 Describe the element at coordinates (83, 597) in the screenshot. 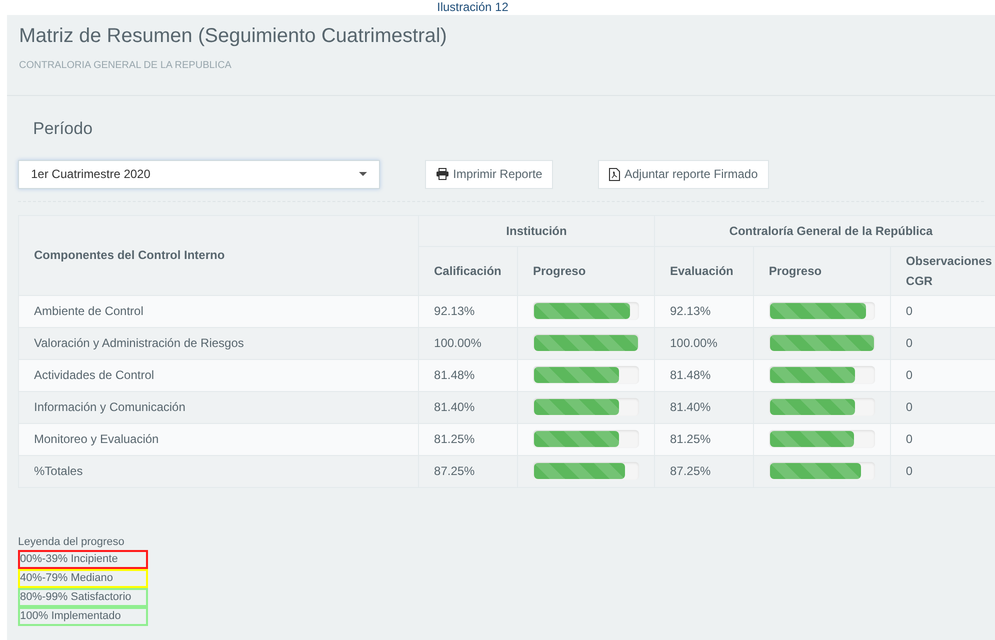

I see `legend-item: 80%-99% Satisfactorio` at that location.